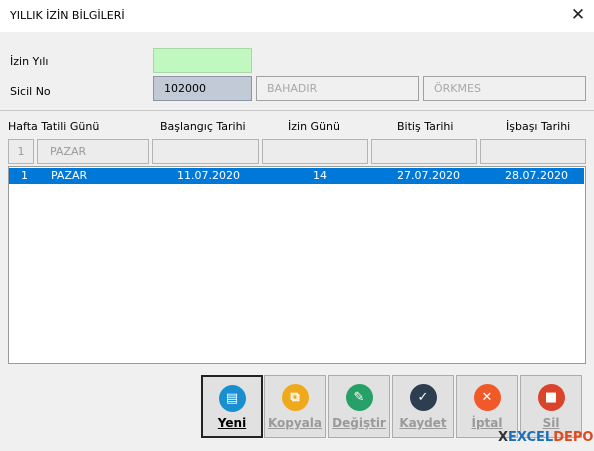  What do you see at coordinates (297, 110) in the screenshot?
I see `divider` at bounding box center [297, 110].